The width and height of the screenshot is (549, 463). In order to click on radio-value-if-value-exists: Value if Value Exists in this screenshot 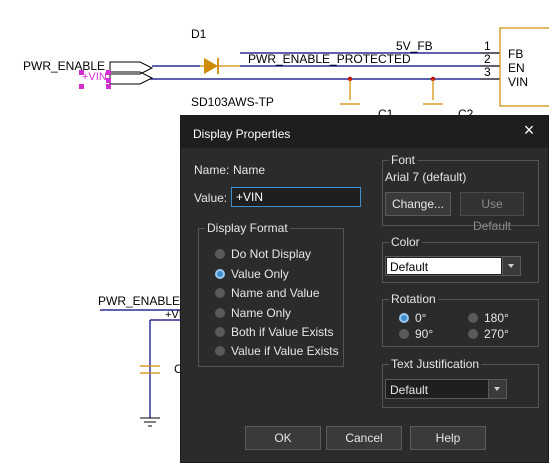, I will do `click(277, 351)`.